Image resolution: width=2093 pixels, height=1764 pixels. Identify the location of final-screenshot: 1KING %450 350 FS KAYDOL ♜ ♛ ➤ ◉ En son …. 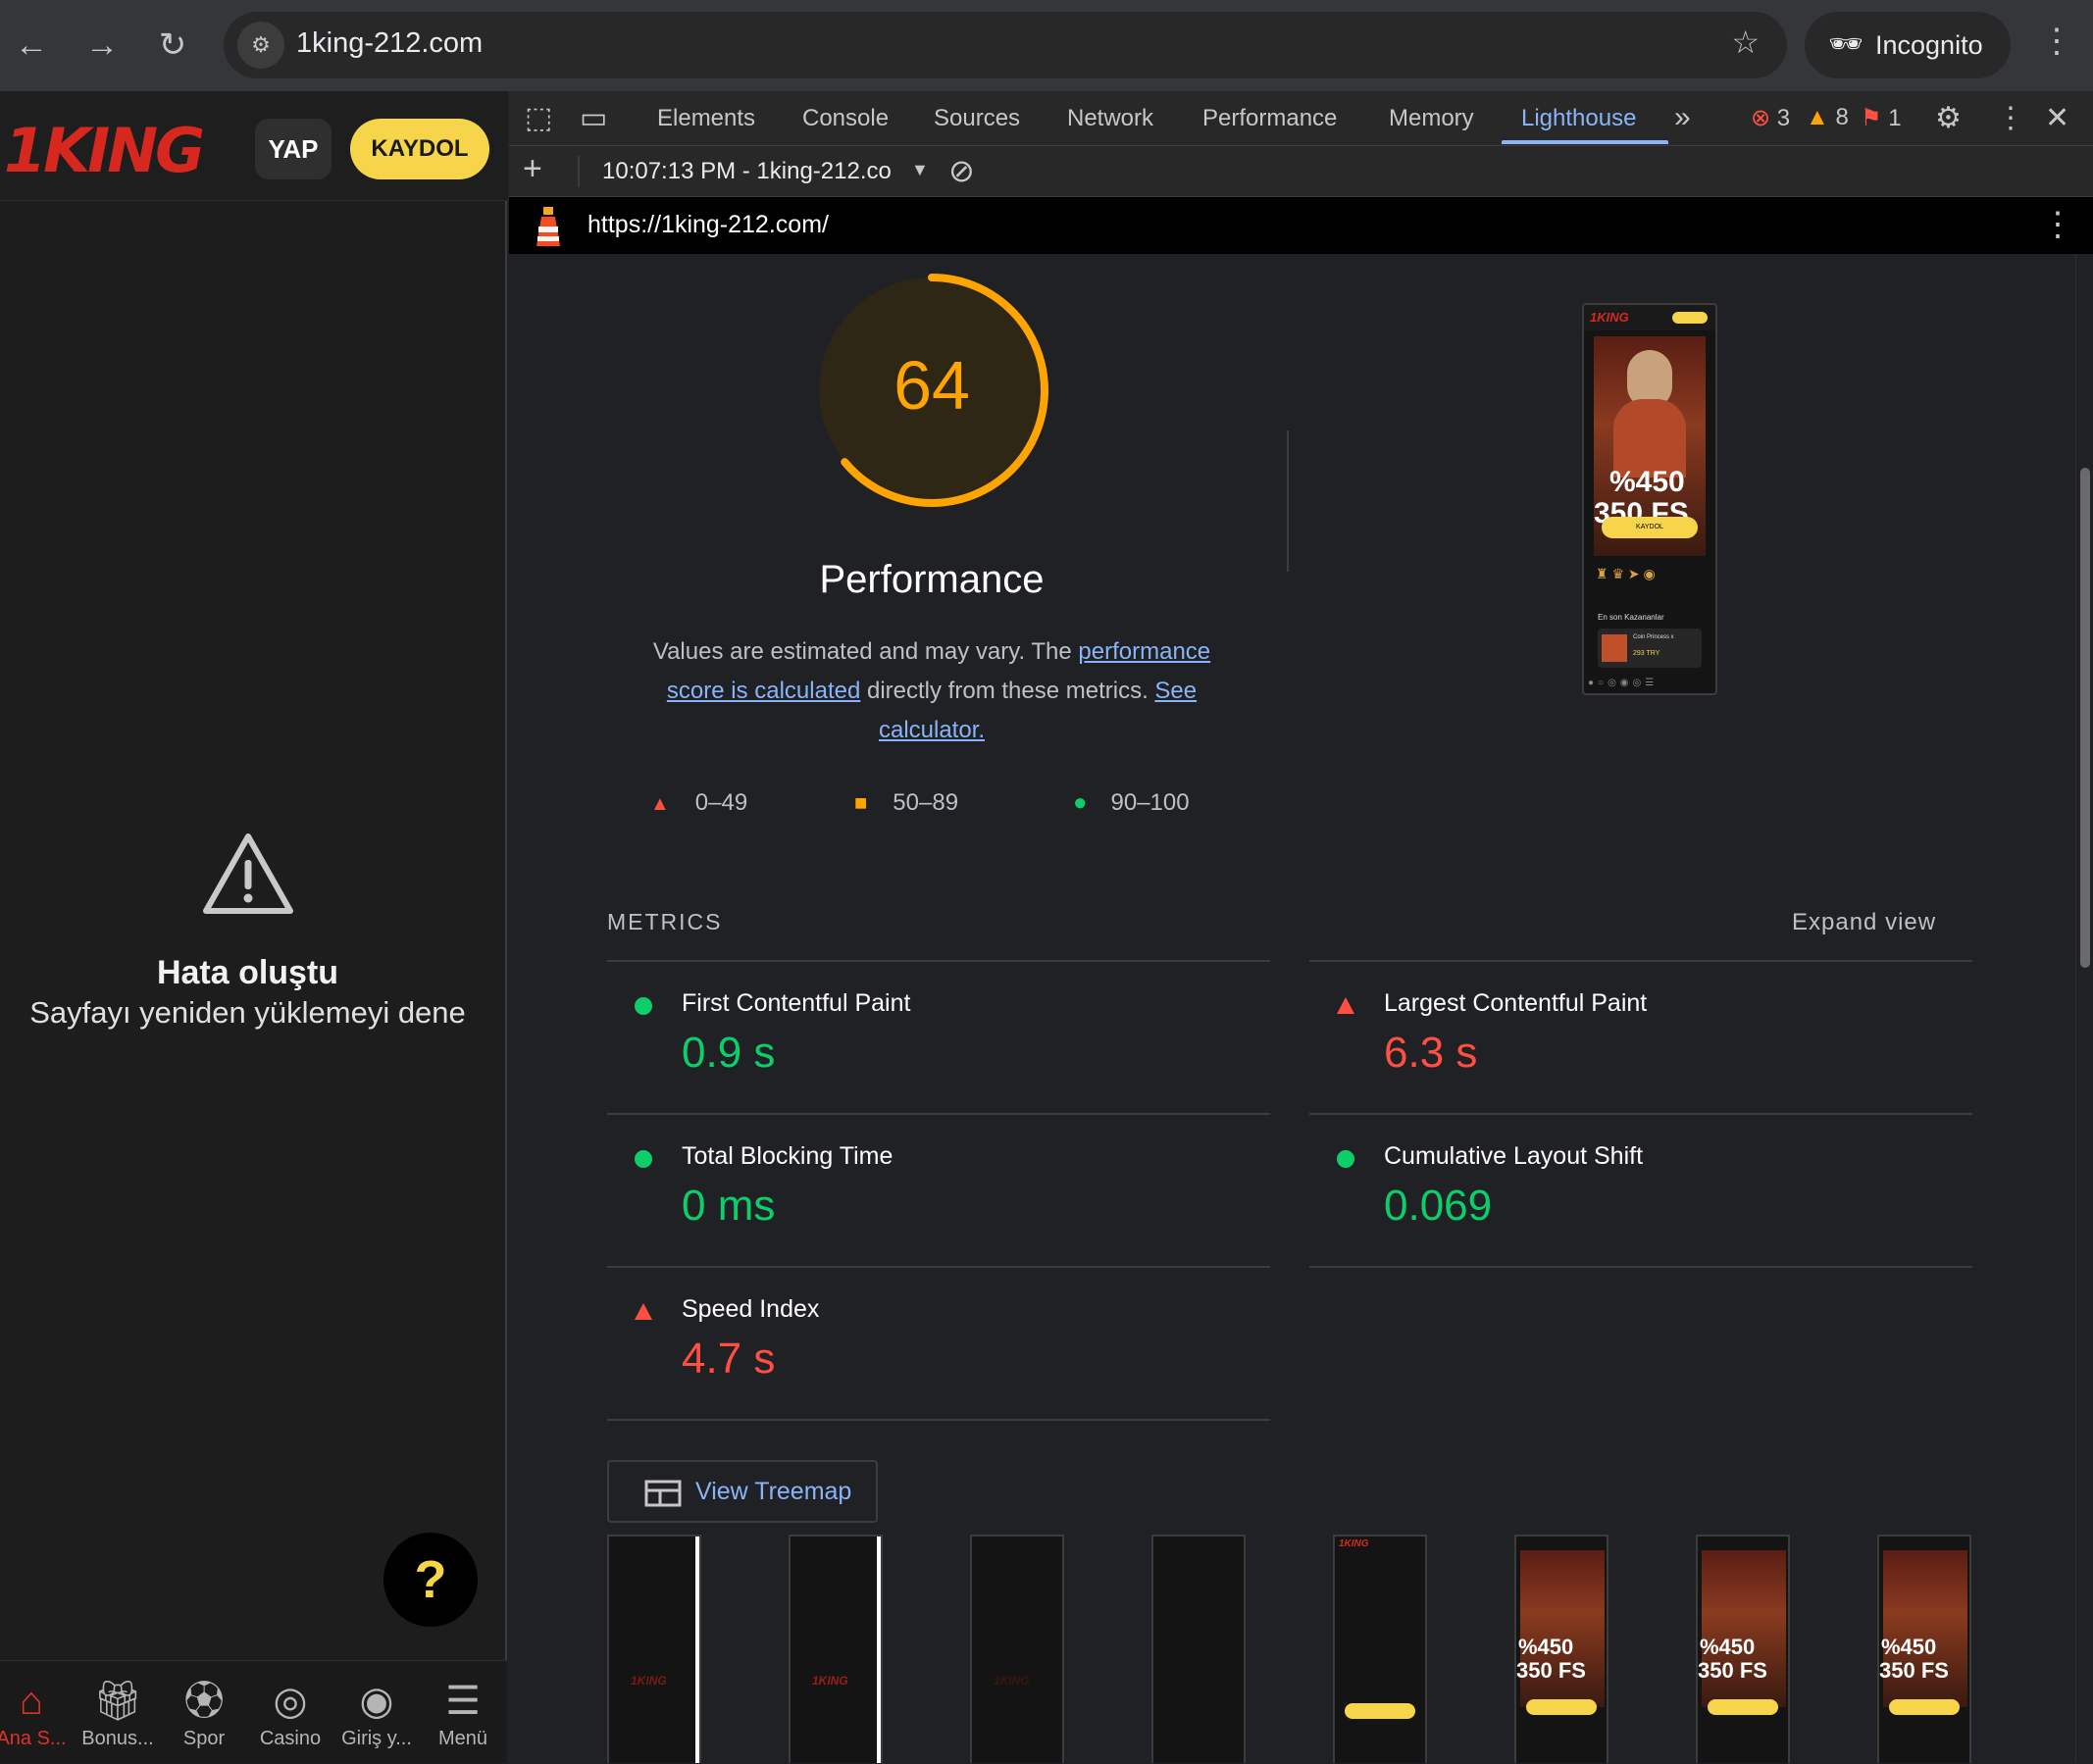
(1649, 499).